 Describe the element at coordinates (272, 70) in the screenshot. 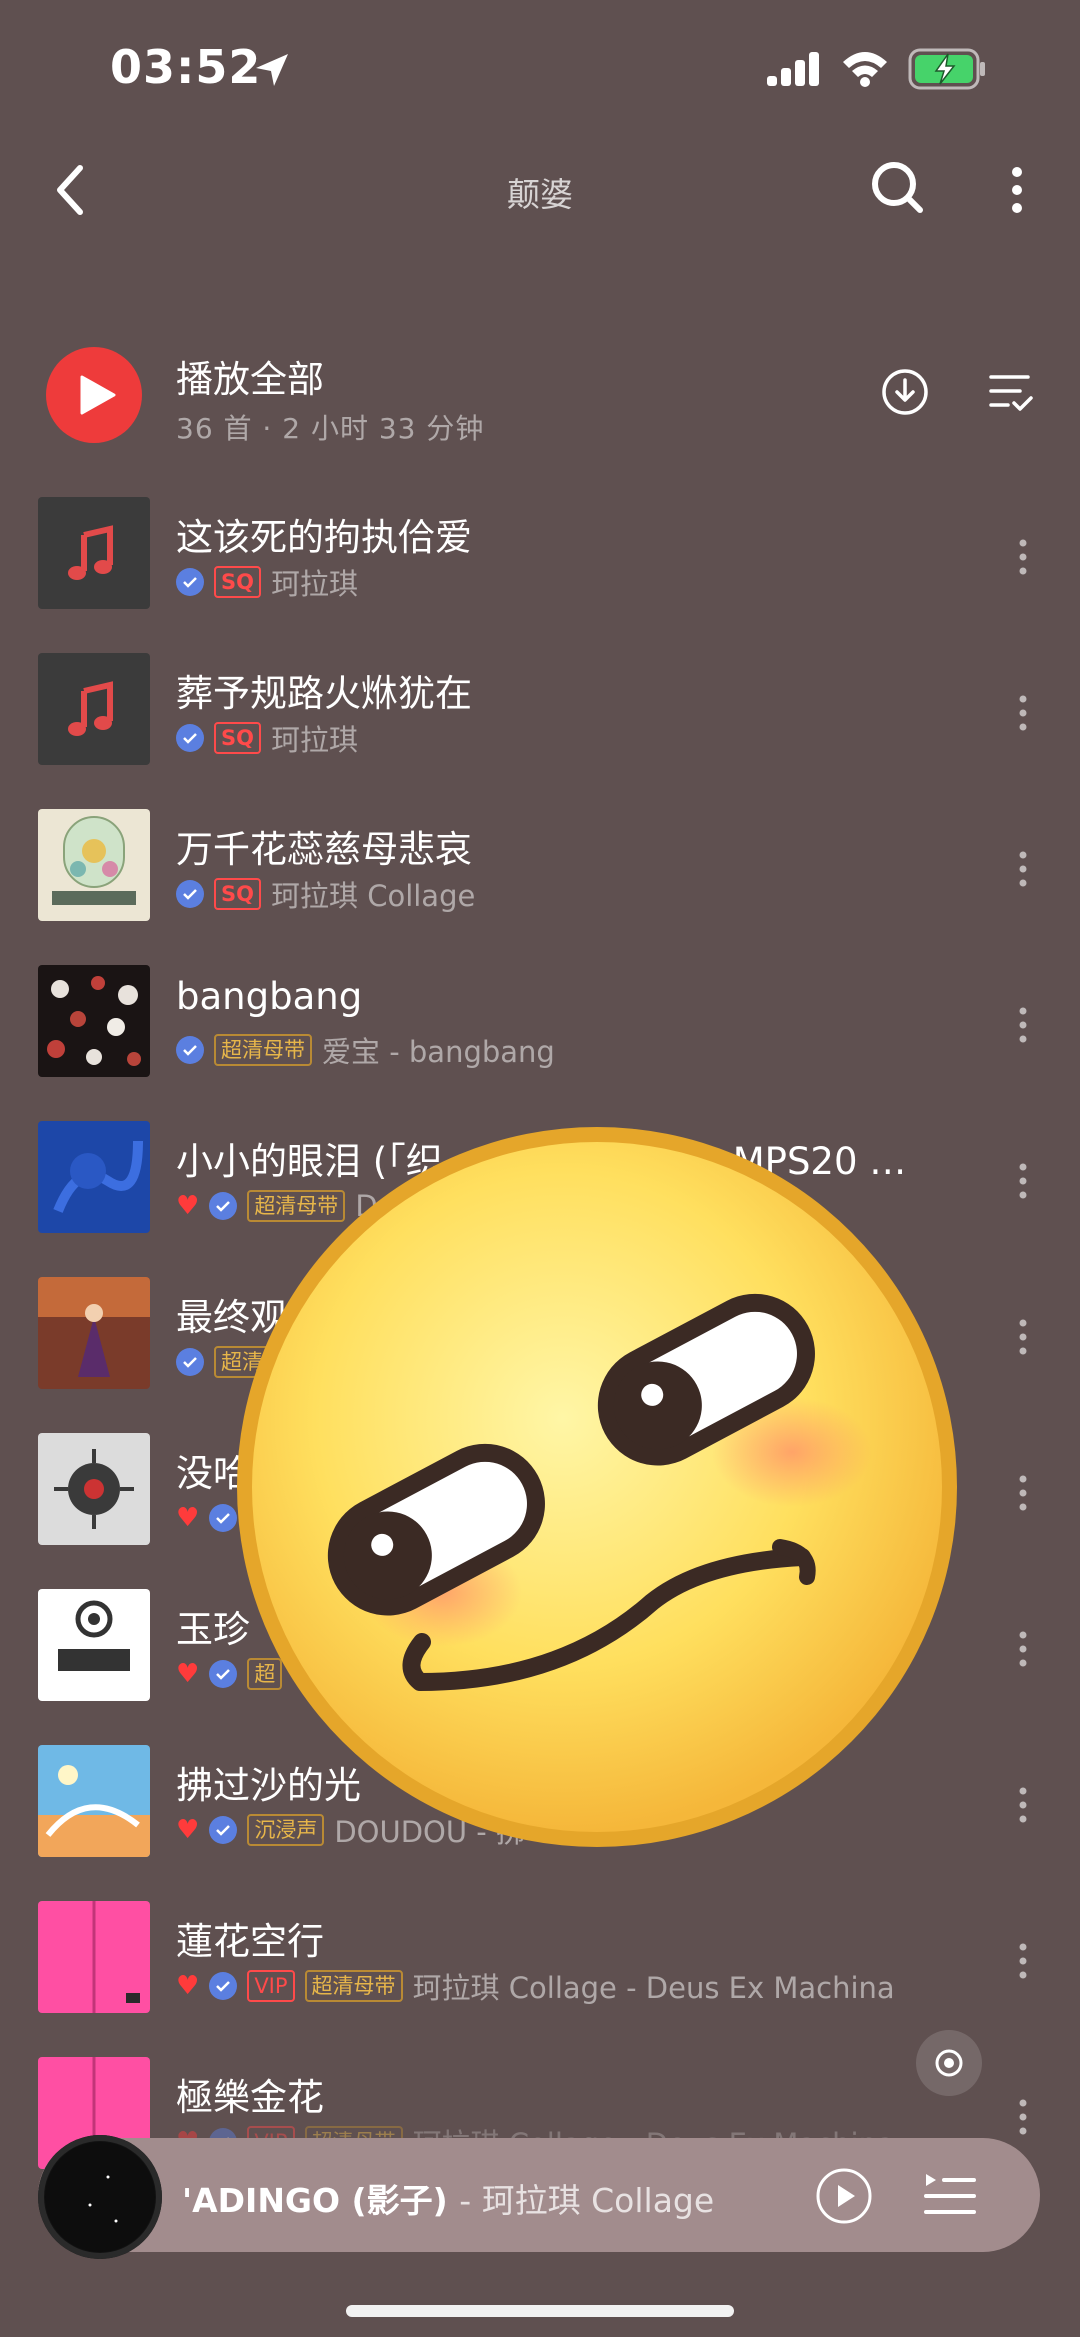

I see `location-arrow-icon` at that location.